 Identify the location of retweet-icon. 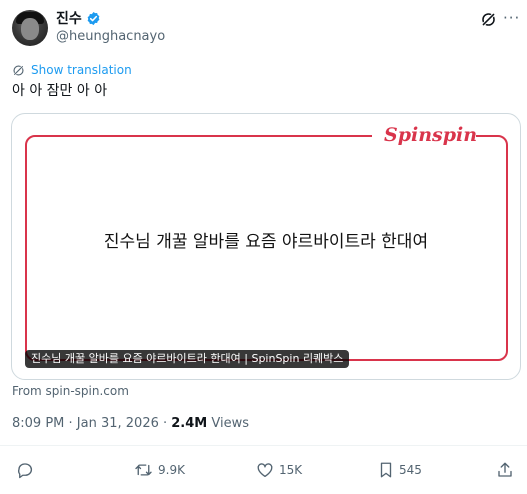
(143, 470).